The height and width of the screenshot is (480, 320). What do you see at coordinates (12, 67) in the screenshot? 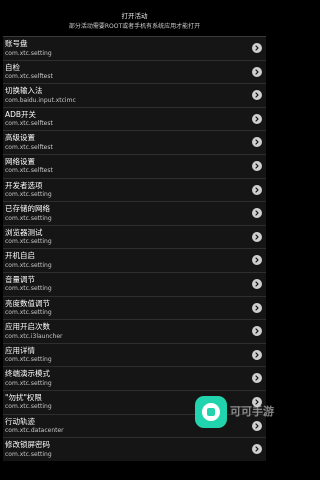
I see `list-item-title: 自检` at bounding box center [12, 67].